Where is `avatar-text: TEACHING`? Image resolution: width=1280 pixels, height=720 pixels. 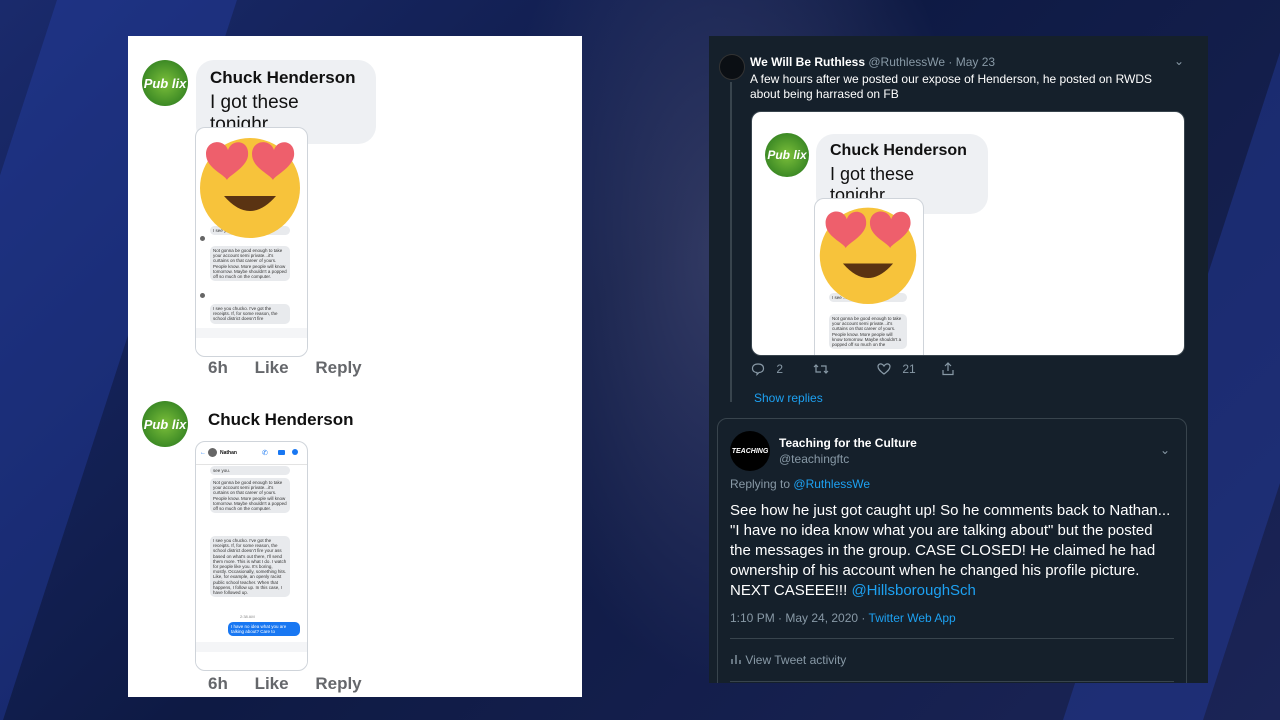 avatar-text: TEACHING is located at coordinates (750, 451).